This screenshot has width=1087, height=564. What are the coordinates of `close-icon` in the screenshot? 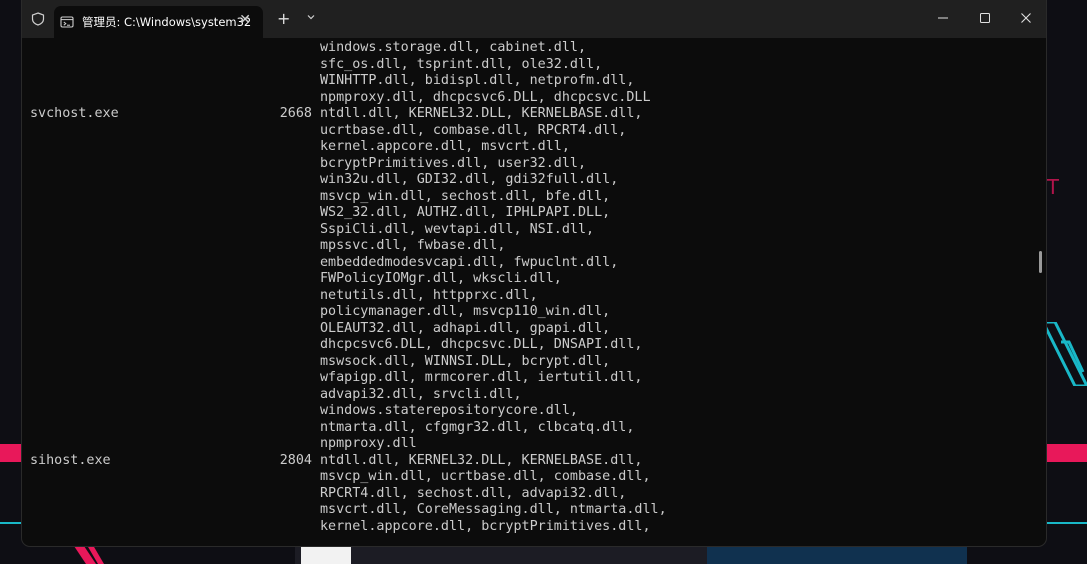 It's located at (1026, 18).